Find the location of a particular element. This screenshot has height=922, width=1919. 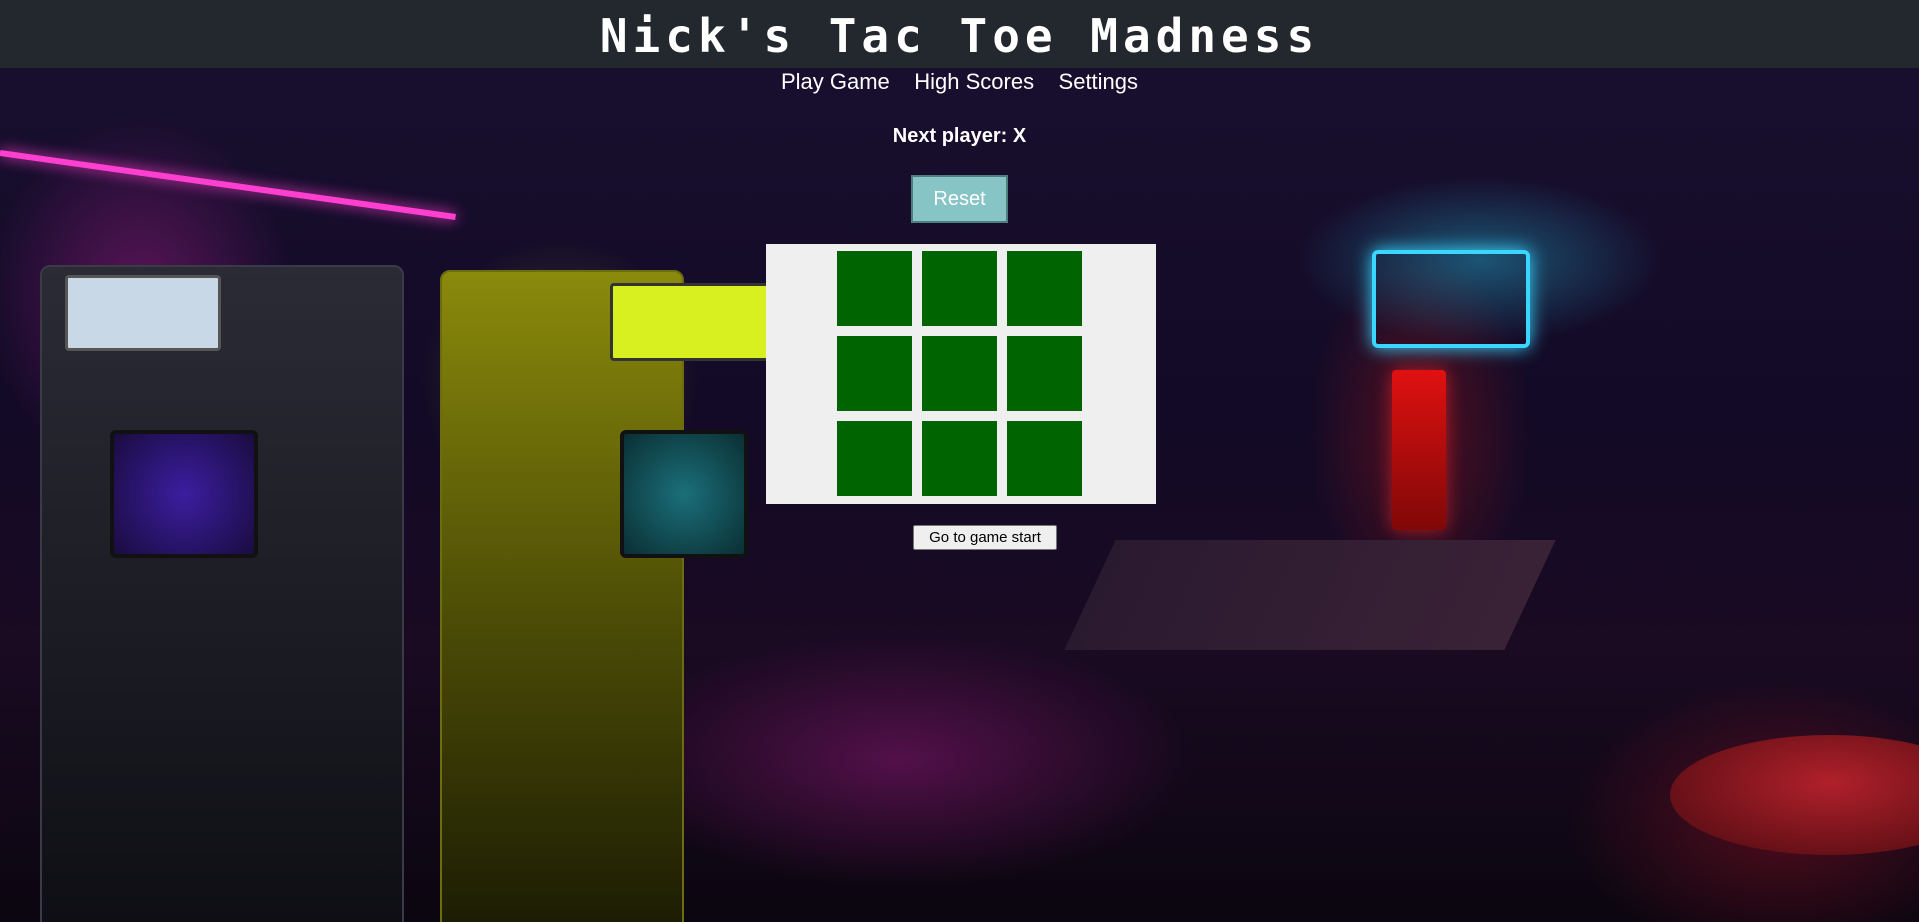

game-status: Next player: X is located at coordinates (959, 136).